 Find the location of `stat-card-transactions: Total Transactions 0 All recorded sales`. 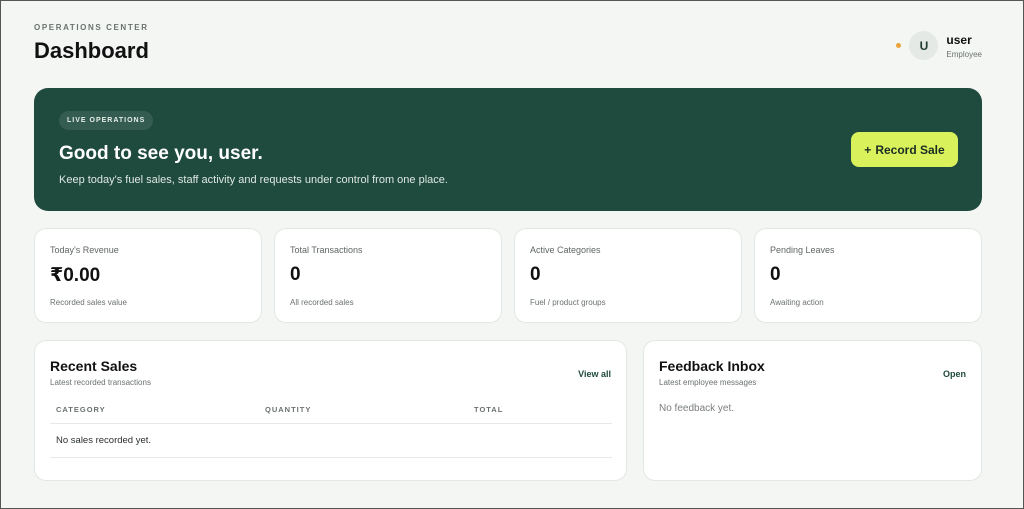

stat-card-transactions: Total Transactions 0 All recorded sales is located at coordinates (388, 275).